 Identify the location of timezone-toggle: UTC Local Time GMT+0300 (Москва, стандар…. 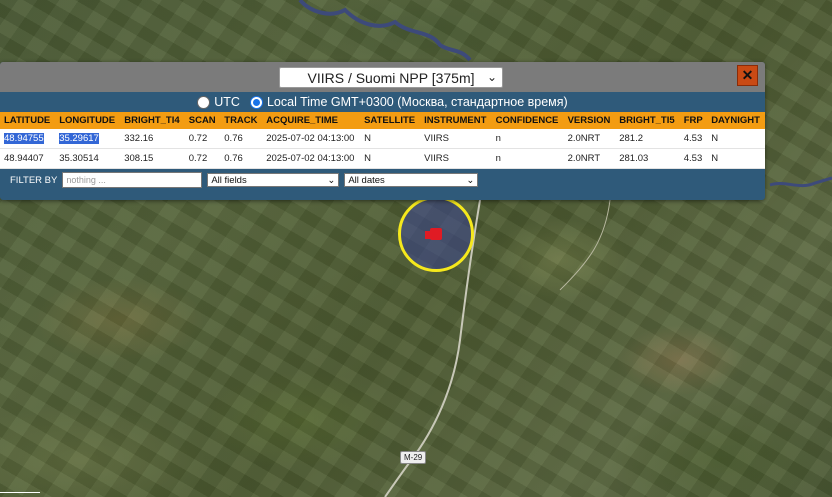
(382, 102).